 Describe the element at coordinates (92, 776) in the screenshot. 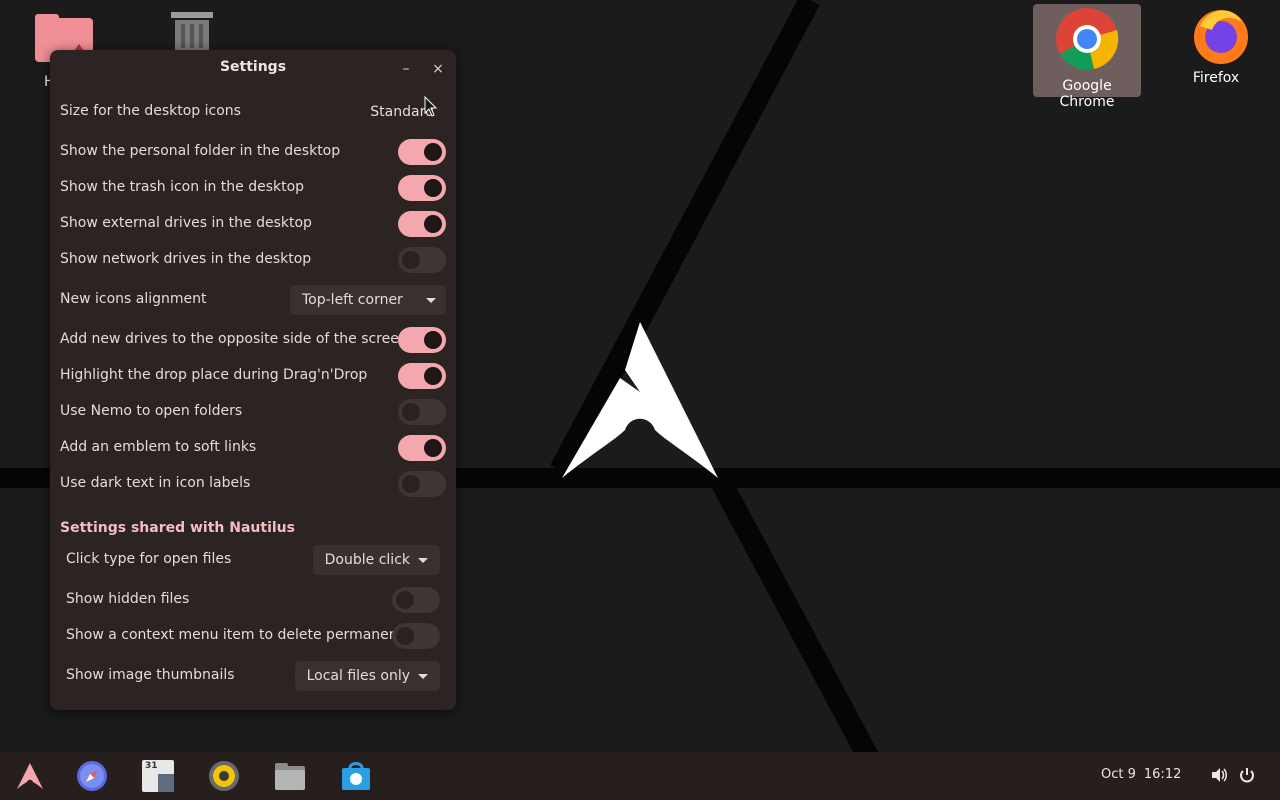

I see `web-browser-icon` at that location.